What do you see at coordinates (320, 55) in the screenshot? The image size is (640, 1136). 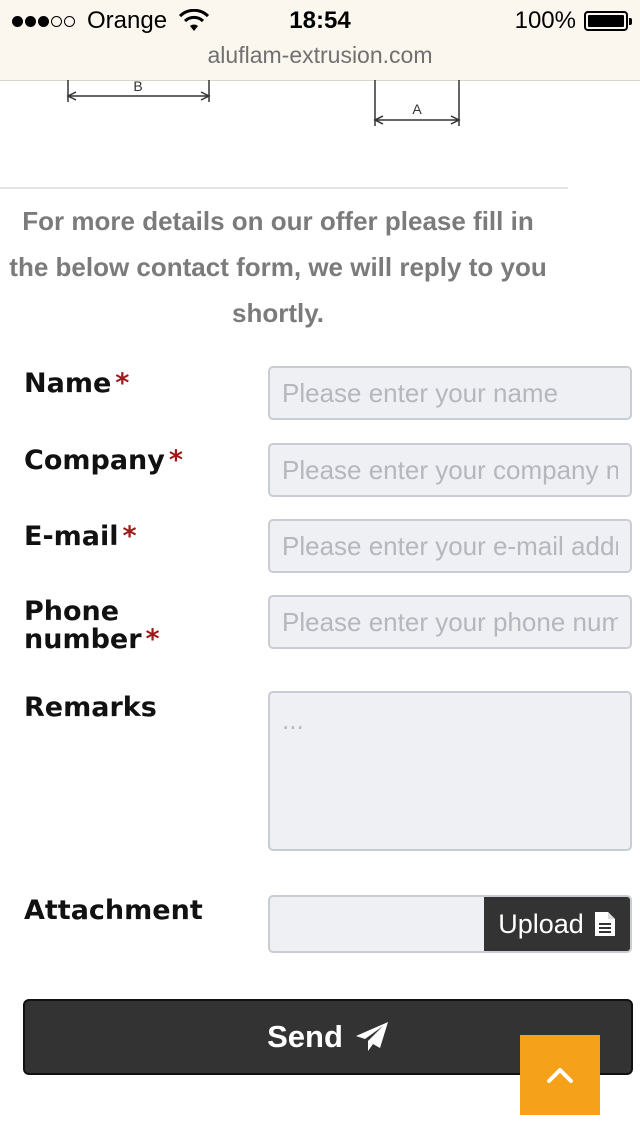 I see `url-bar: aluflam-extrusion.com` at bounding box center [320, 55].